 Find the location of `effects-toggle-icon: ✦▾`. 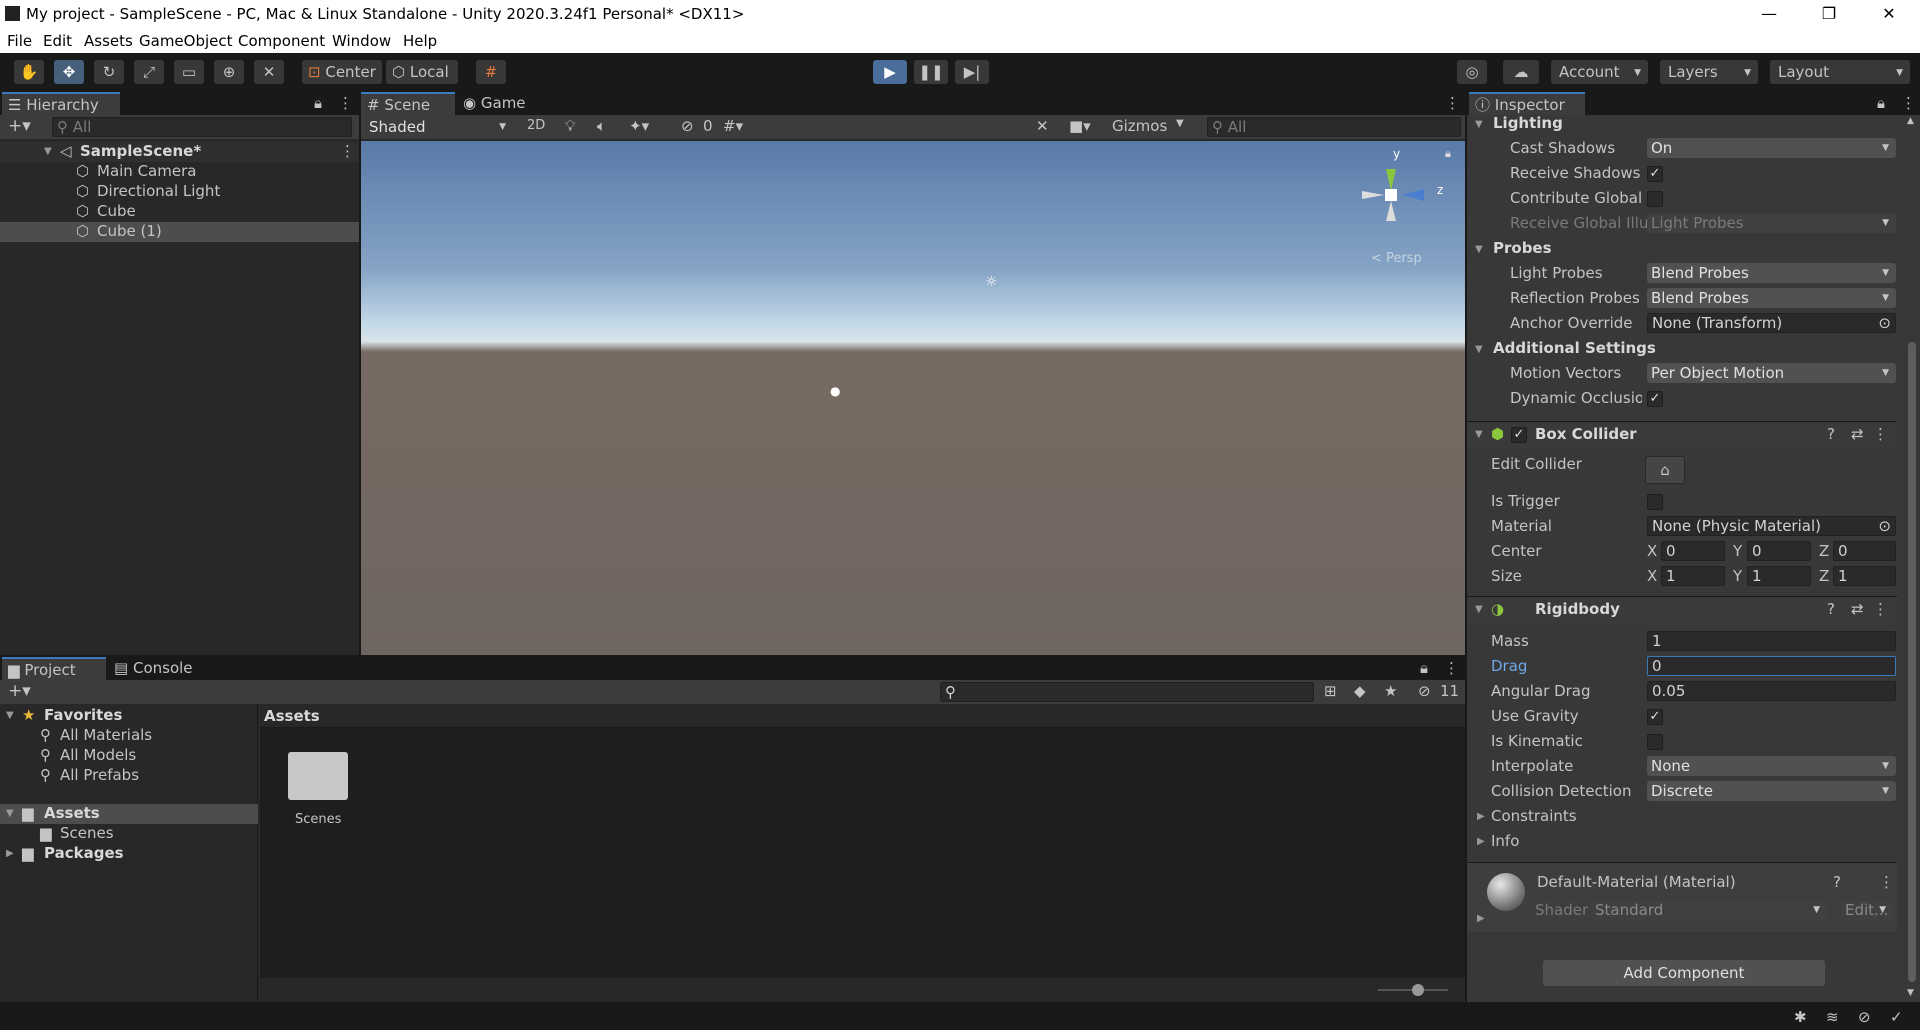

effects-toggle-icon: ✦▾ is located at coordinates (639, 126).